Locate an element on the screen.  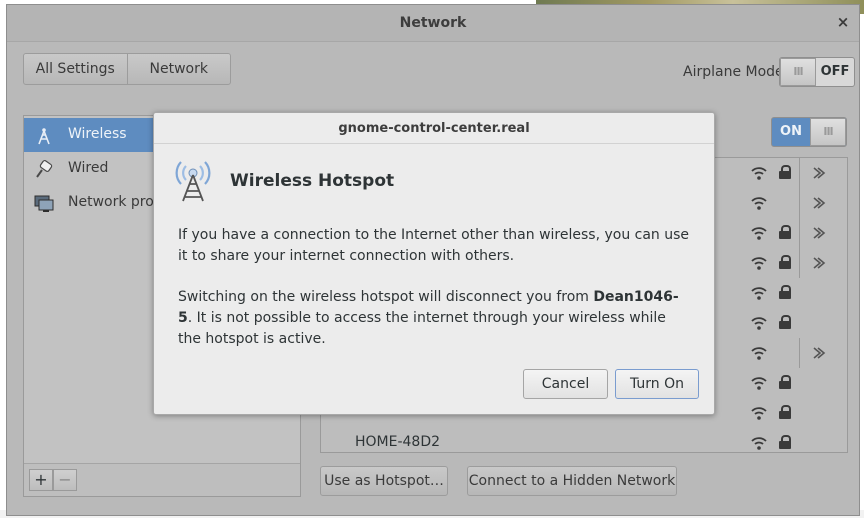
proxy-icon is located at coordinates (44, 203).